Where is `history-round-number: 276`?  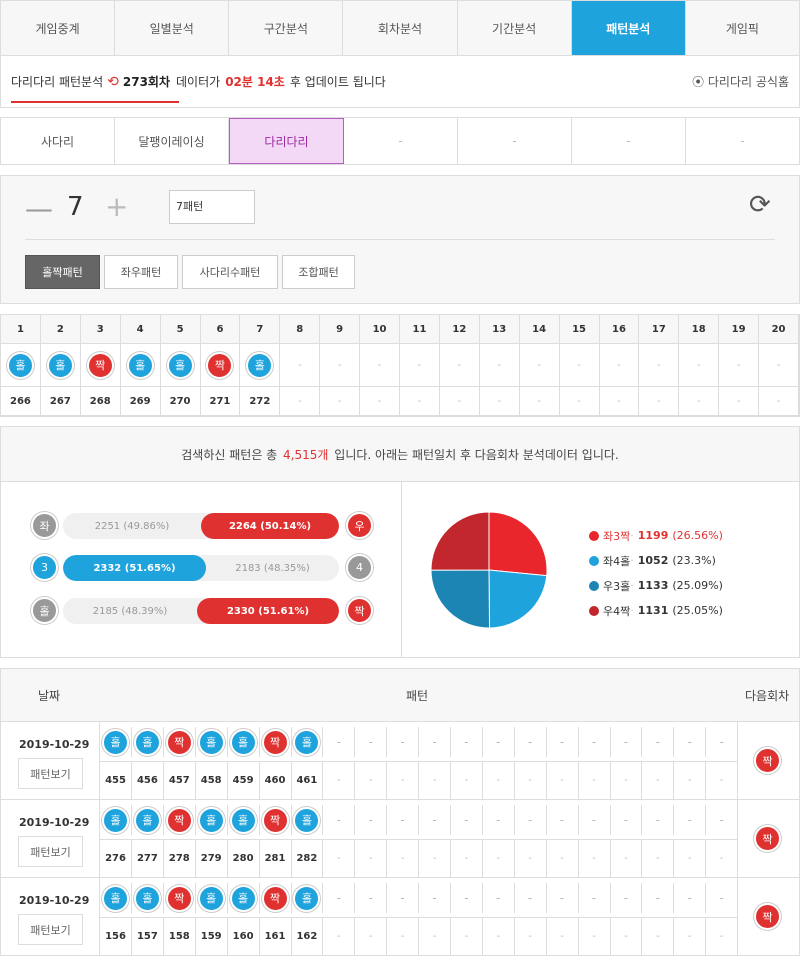
history-round-number: 276 is located at coordinates (115, 858).